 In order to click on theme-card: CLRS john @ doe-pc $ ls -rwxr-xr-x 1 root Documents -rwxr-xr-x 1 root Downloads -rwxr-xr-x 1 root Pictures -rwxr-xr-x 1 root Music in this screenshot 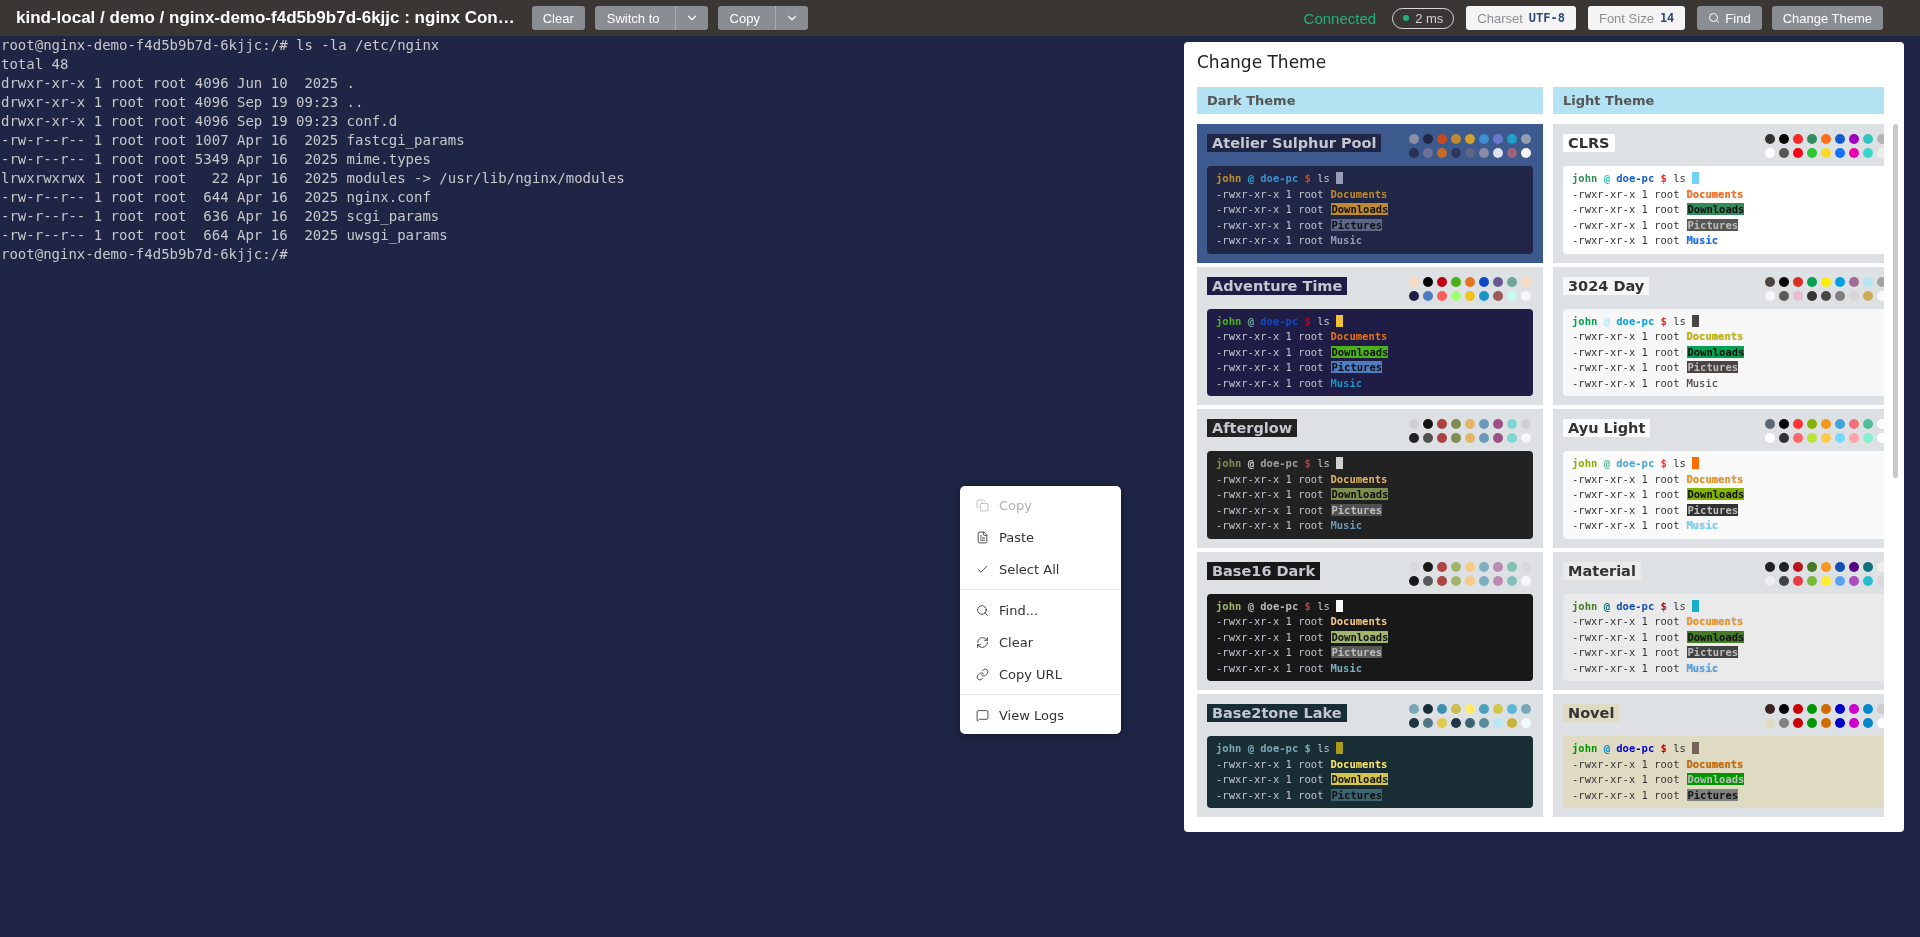, I will do `click(1718, 193)`.